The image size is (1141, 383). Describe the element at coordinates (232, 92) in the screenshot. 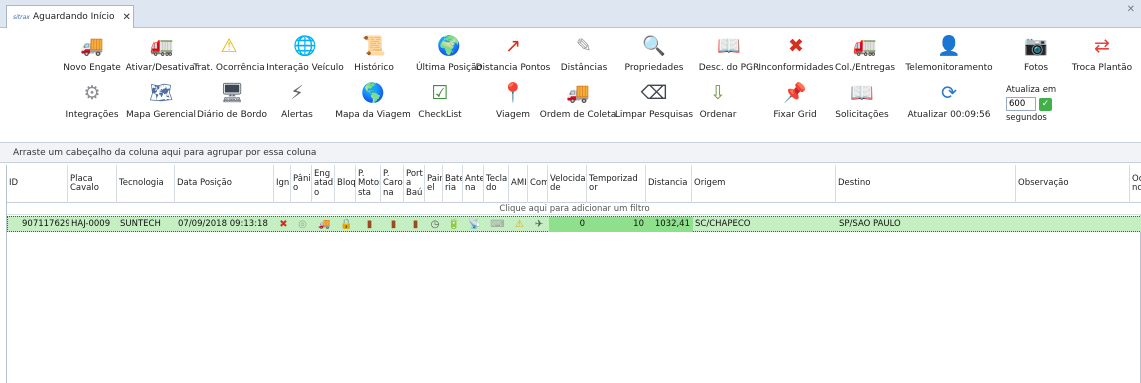

I see `monitor-icon: 🖥` at that location.